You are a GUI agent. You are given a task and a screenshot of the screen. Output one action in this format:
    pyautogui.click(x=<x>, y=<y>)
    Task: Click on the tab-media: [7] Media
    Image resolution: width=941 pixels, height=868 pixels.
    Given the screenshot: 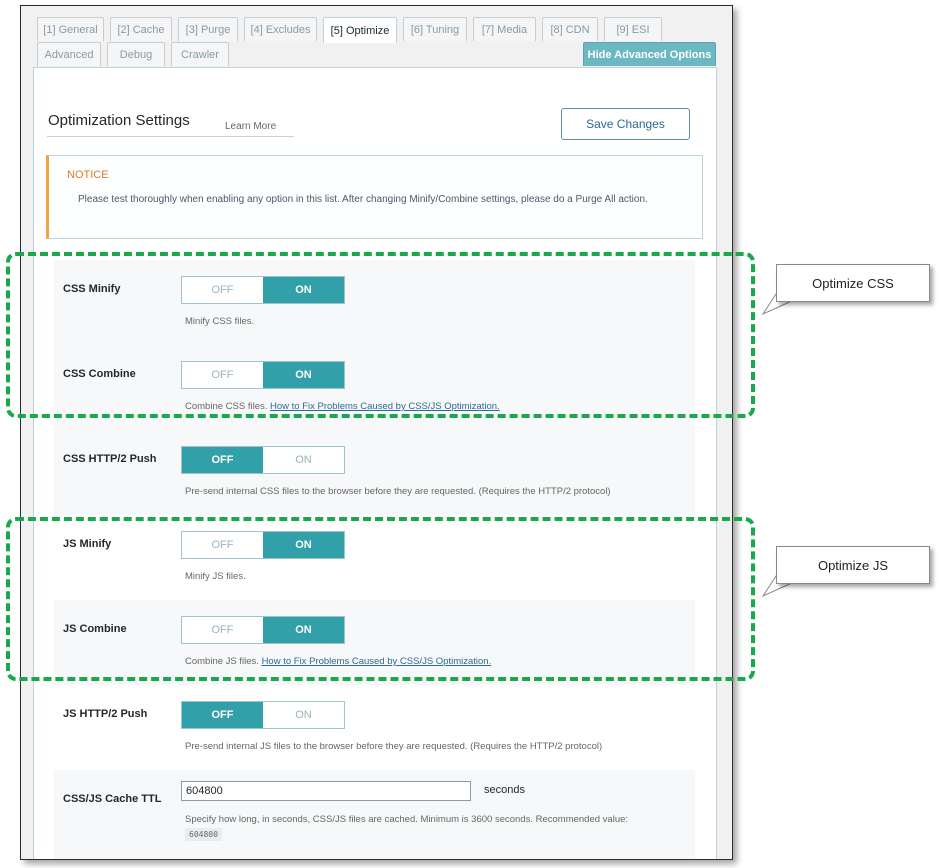 What is the action you would take?
    pyautogui.click(x=504, y=29)
    